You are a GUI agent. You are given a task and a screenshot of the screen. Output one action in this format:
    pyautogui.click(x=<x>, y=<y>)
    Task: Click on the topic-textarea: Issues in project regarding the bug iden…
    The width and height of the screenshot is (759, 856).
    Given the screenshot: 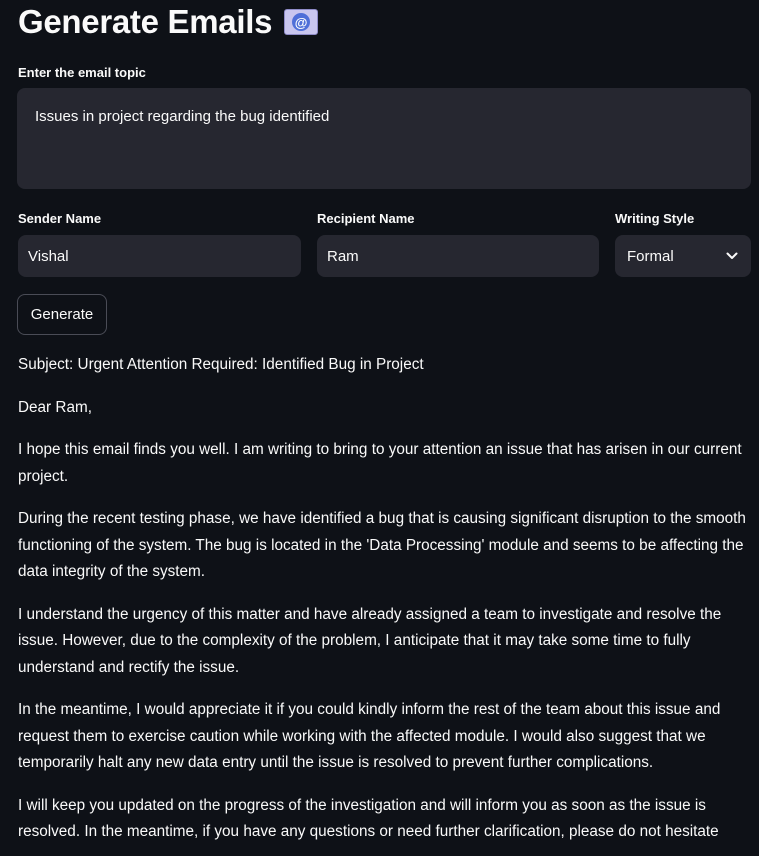 What is the action you would take?
    pyautogui.click(x=384, y=138)
    